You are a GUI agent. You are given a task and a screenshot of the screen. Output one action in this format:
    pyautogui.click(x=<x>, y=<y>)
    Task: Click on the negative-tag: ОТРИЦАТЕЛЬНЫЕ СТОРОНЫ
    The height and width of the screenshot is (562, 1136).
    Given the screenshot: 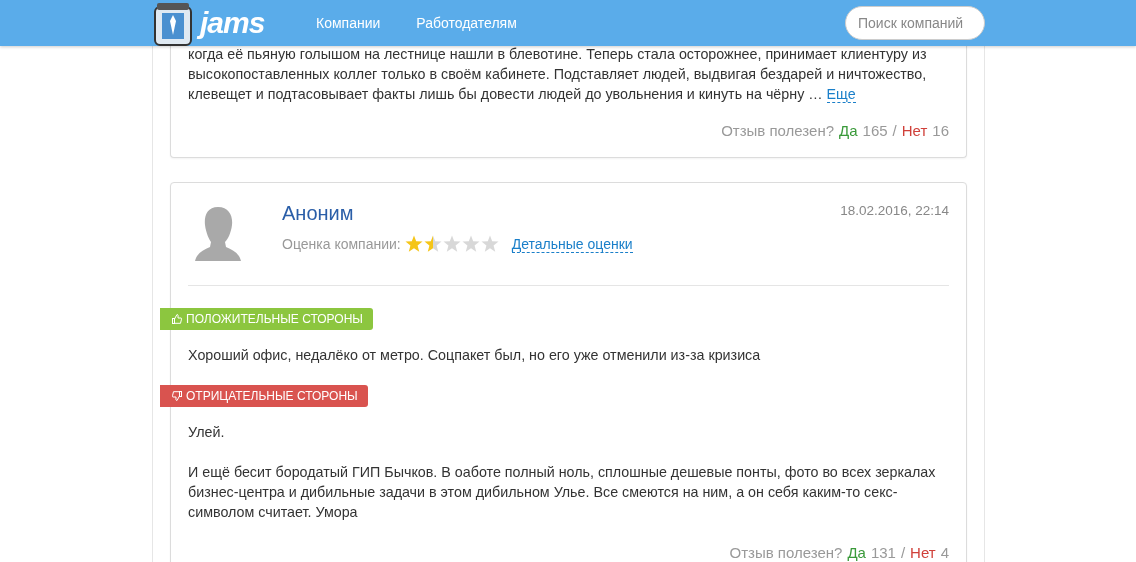 What is the action you would take?
    pyautogui.click(x=264, y=396)
    